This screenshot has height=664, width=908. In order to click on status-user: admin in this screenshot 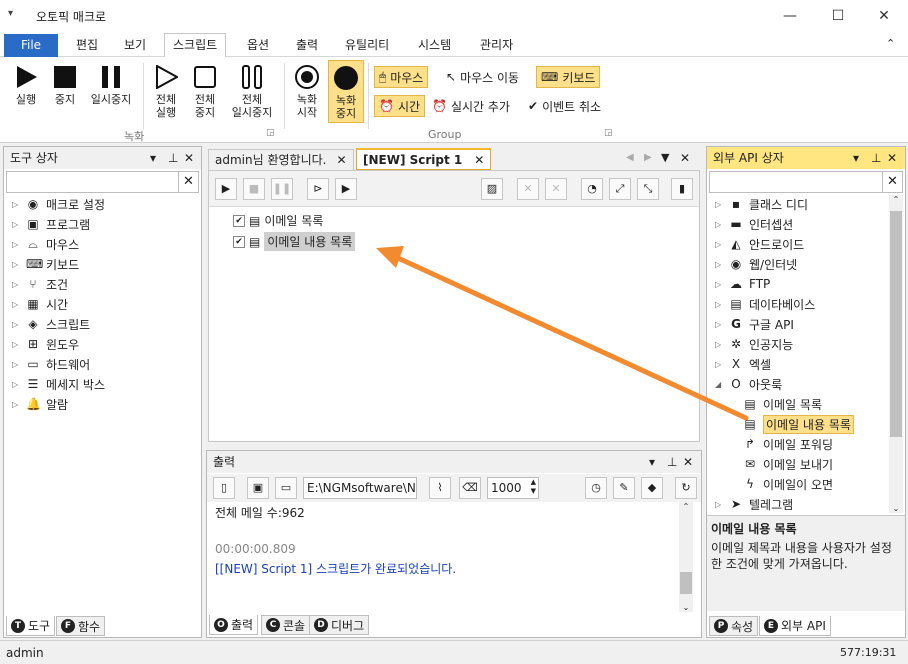, I will do `click(25, 653)`.